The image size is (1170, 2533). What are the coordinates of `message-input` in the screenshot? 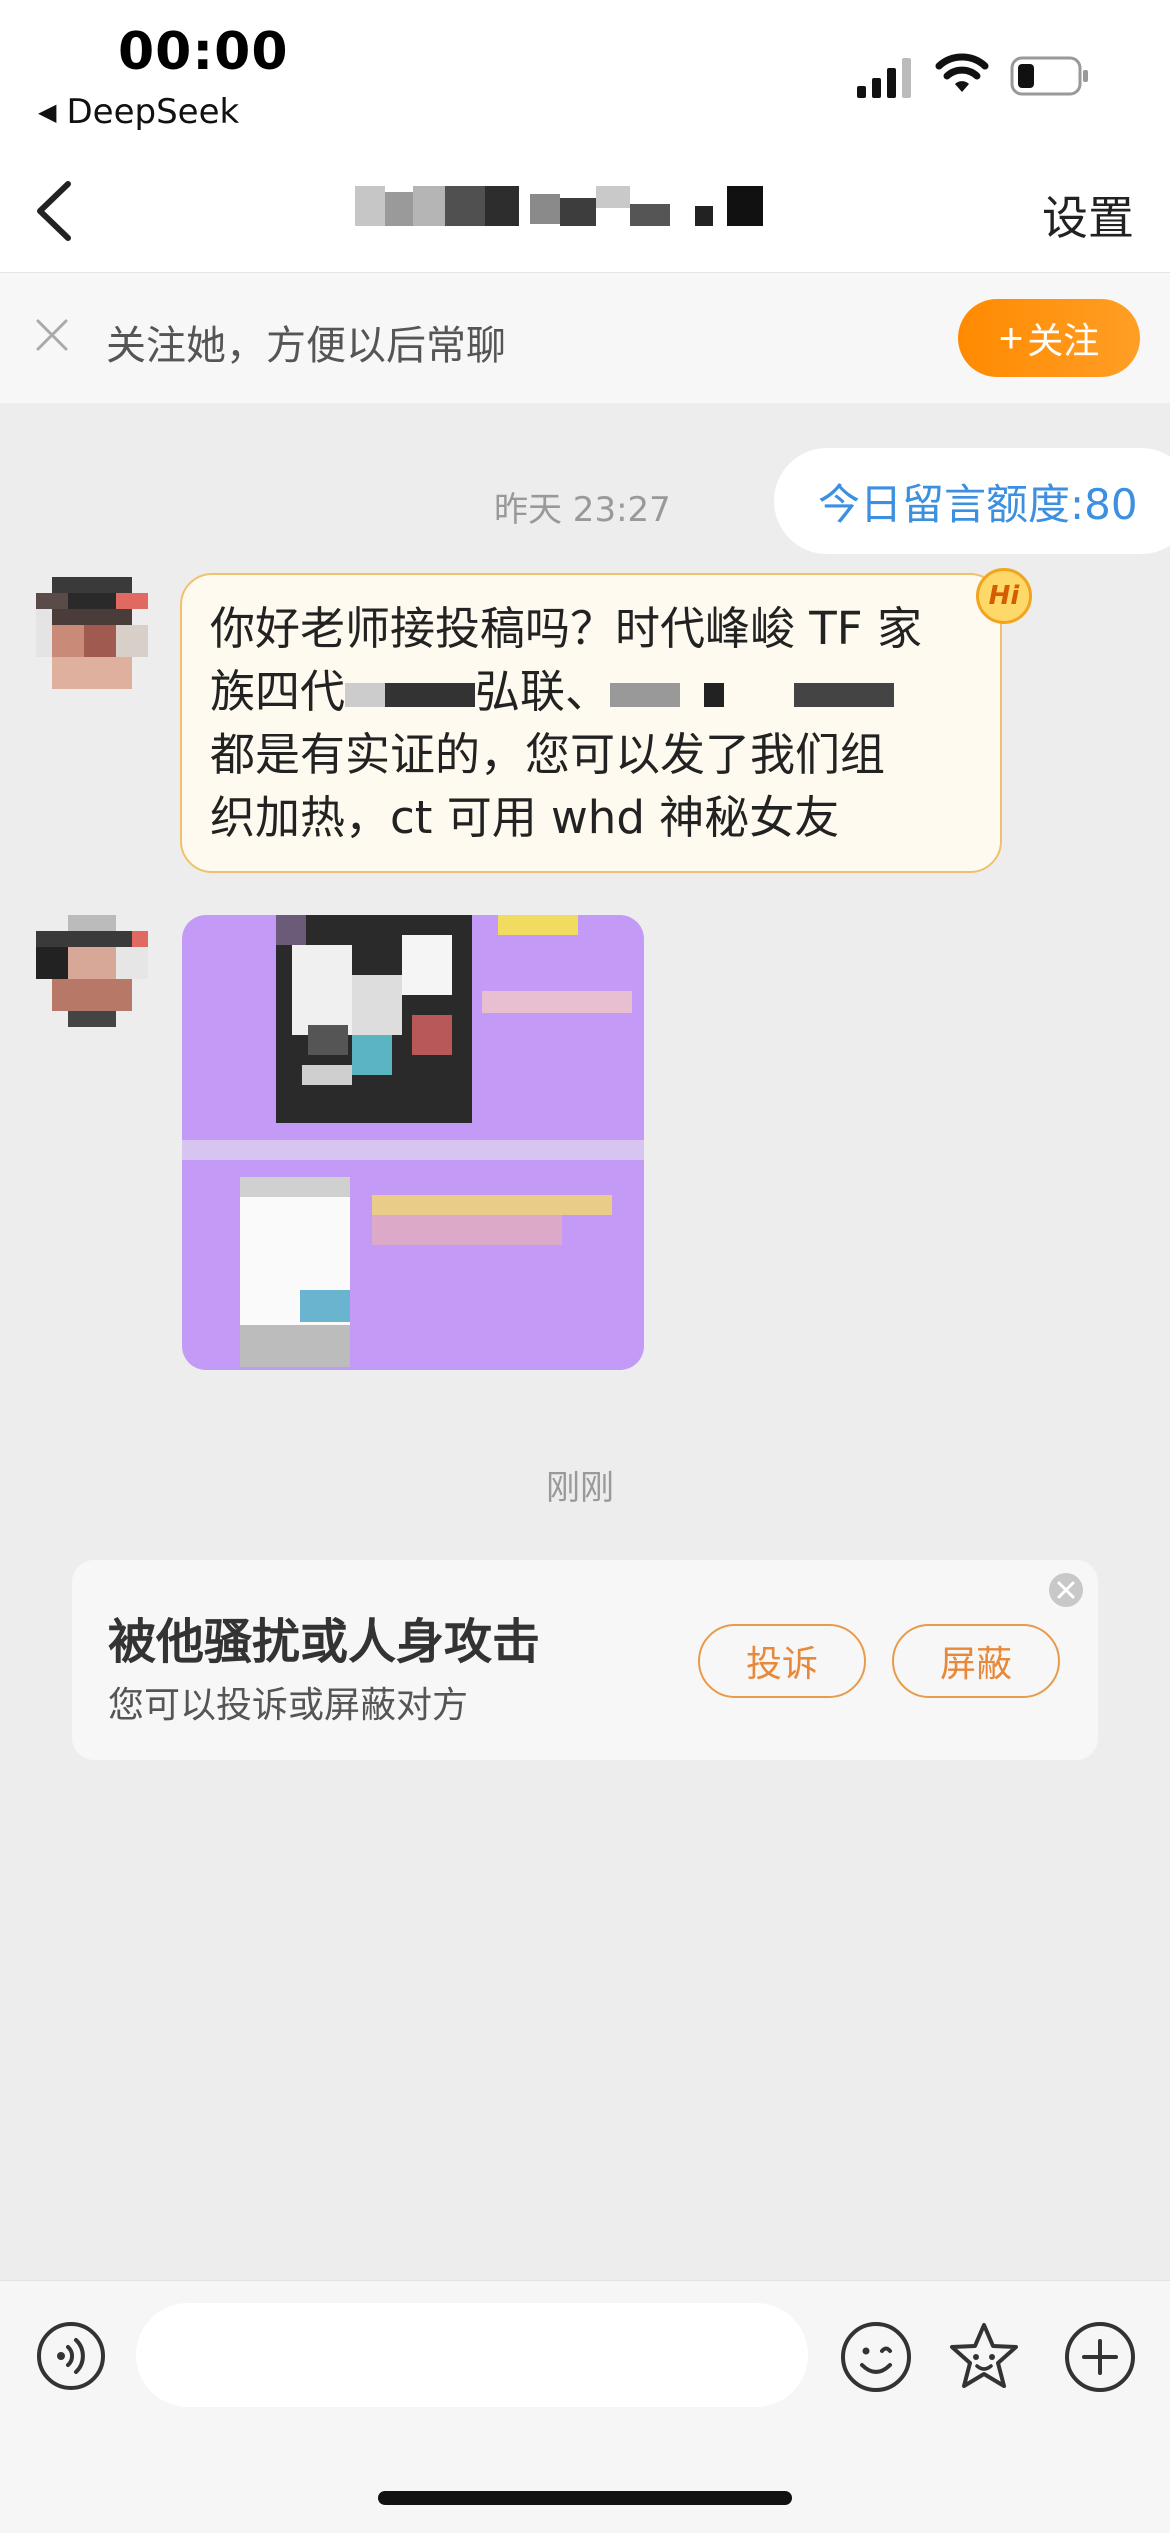 It's located at (472, 2355).